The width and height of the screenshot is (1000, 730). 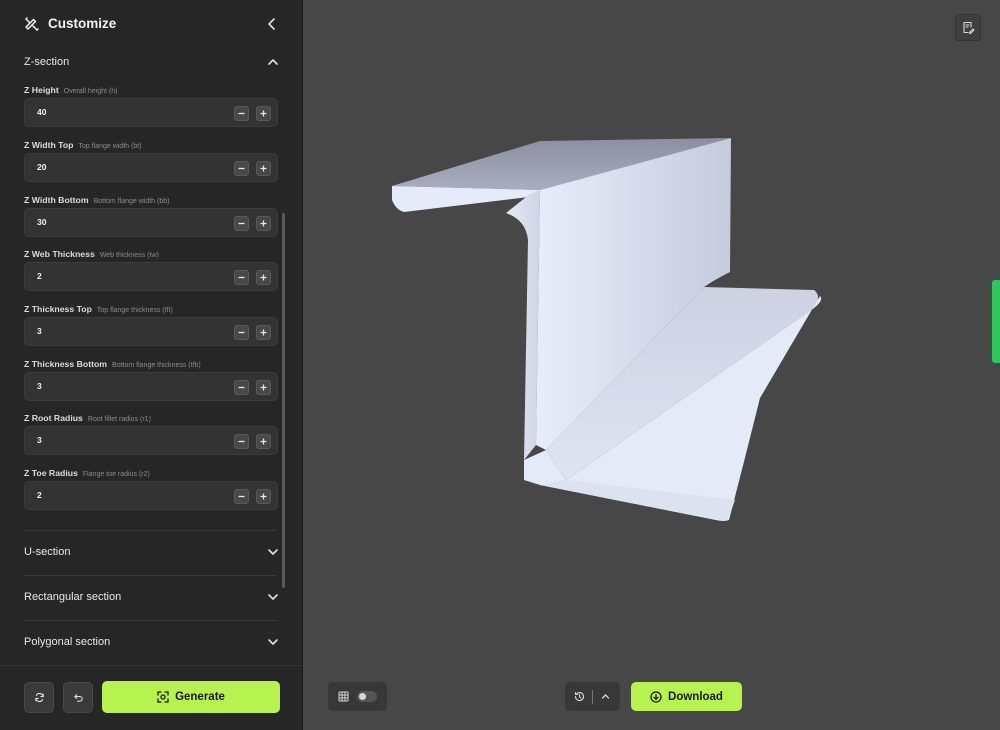 I want to click on section-u-header: U-section, so click(x=152, y=552).